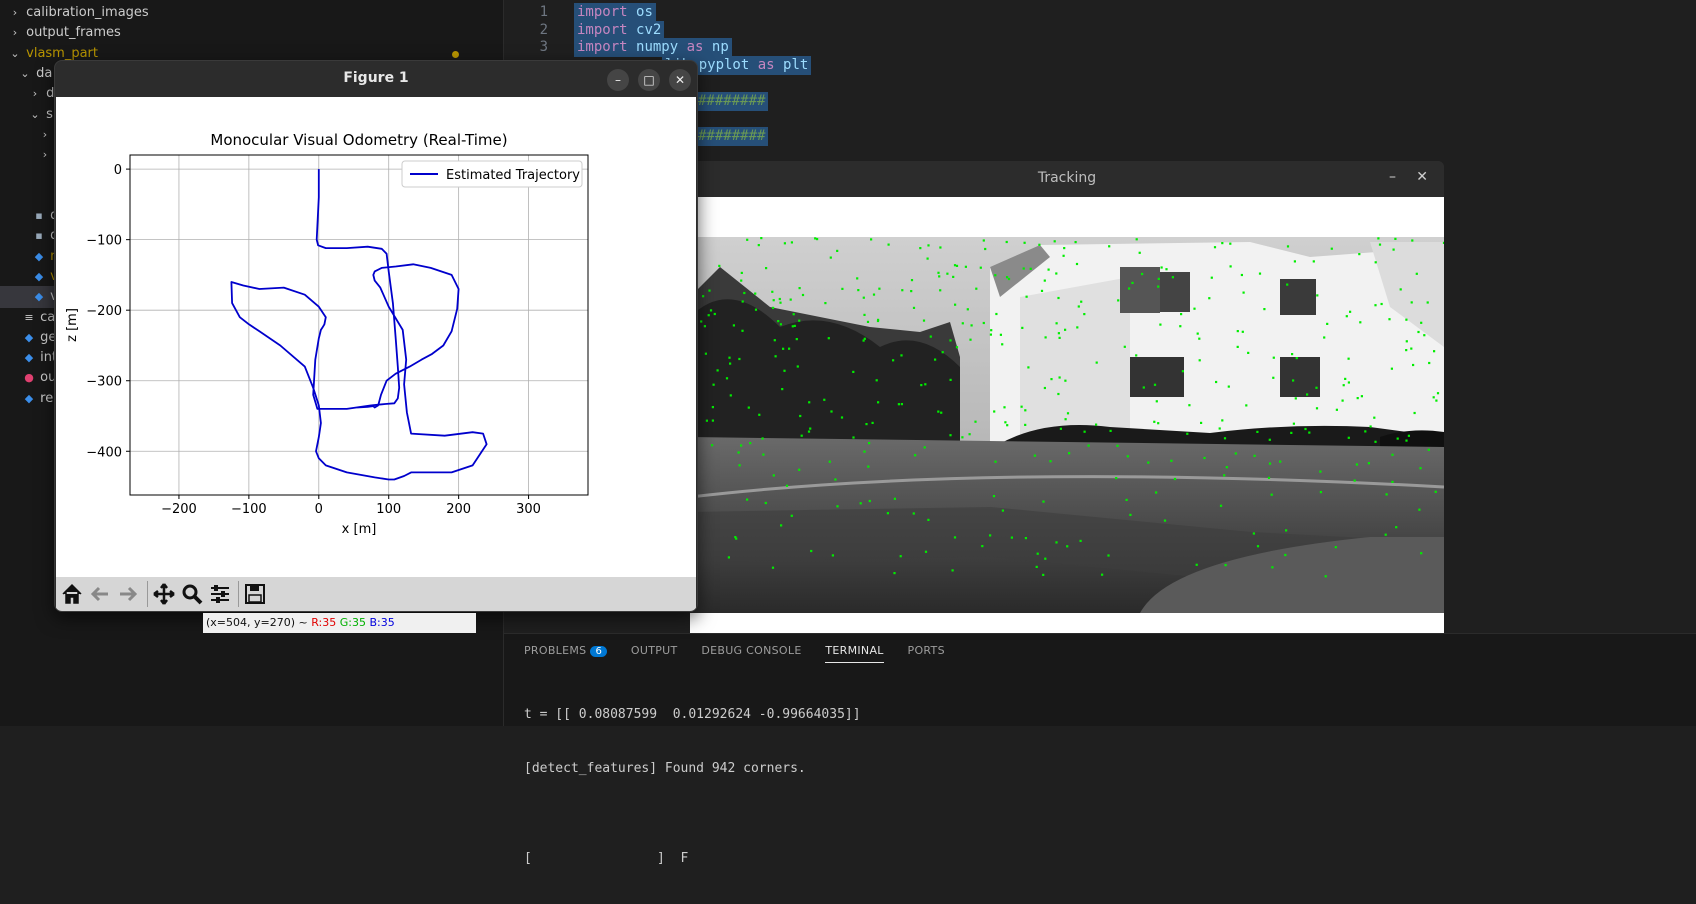 The height and width of the screenshot is (904, 1696). What do you see at coordinates (926, 653) in the screenshot?
I see `tab-ports: PORTS` at bounding box center [926, 653].